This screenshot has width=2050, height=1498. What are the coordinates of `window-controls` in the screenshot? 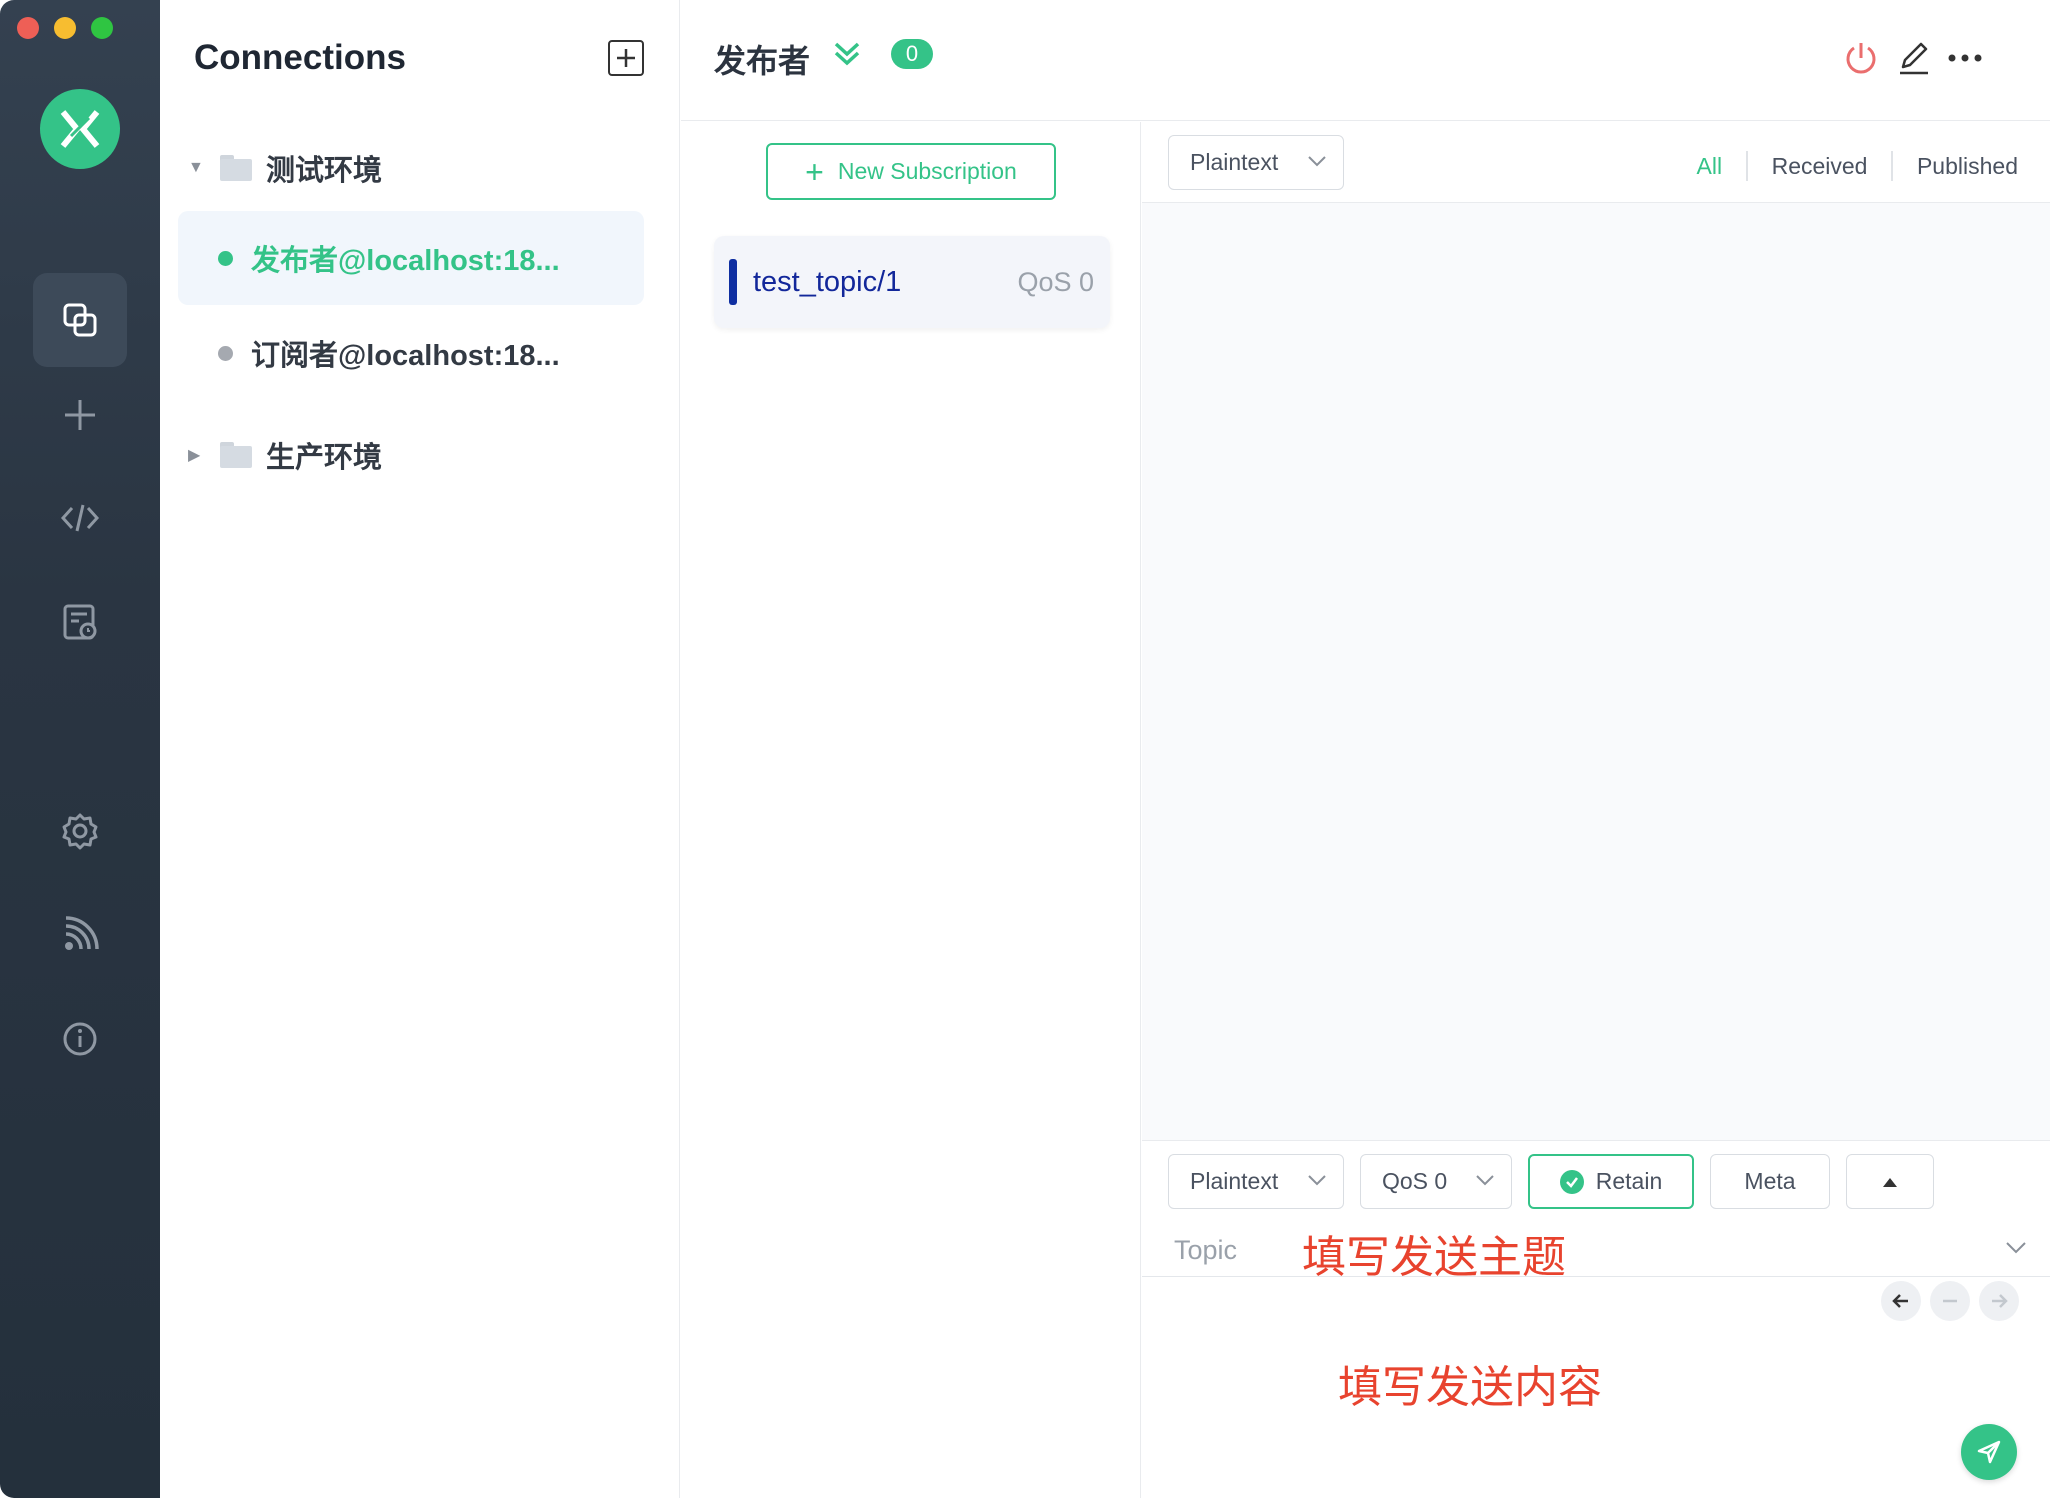 It's located at (65, 28).